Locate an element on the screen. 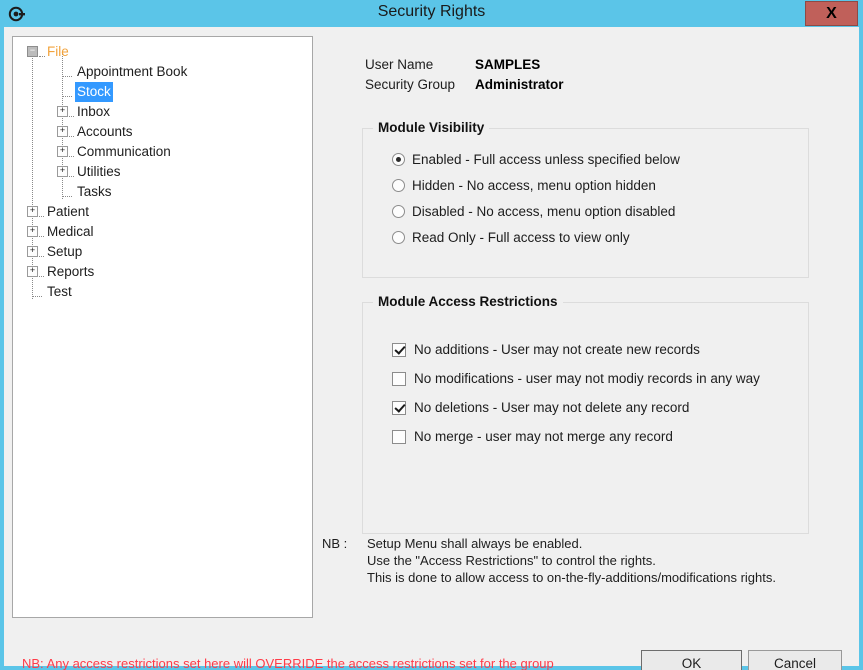 This screenshot has height=670, width=863. tree-item-label: Tasks is located at coordinates (94, 191).